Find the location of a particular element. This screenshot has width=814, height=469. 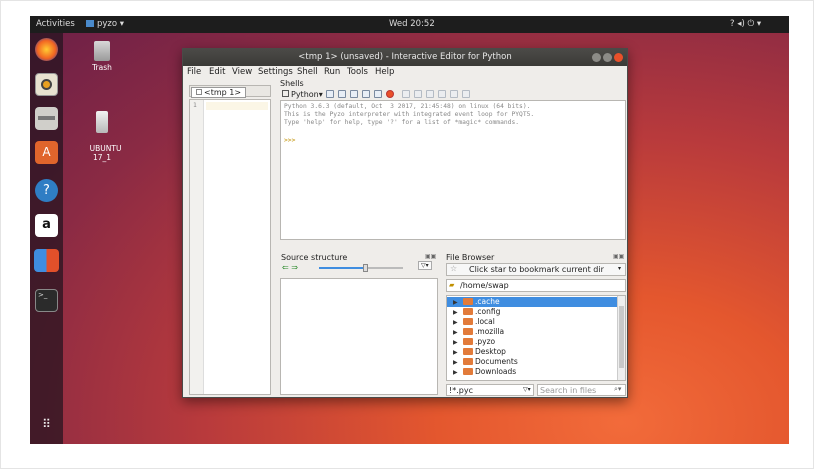

menu-tools: Tools is located at coordinates (357, 72).